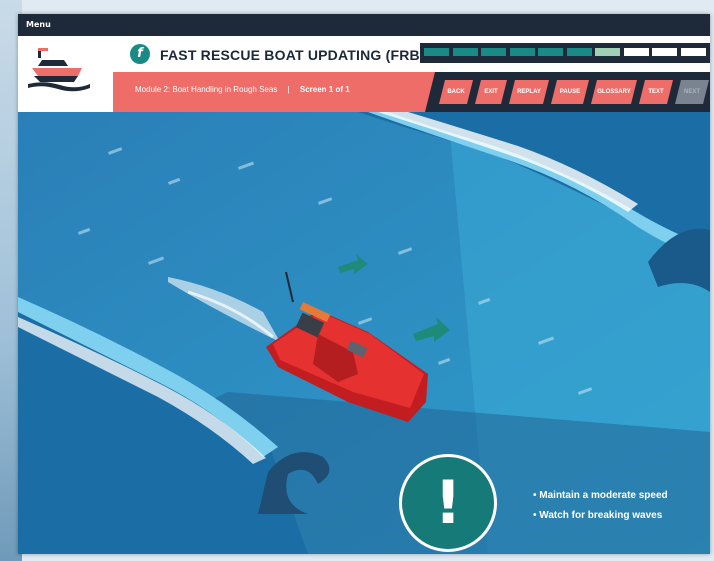 This screenshot has height=561, width=714. What do you see at coordinates (607, 52) in the screenshot?
I see `progress-segment-current` at bounding box center [607, 52].